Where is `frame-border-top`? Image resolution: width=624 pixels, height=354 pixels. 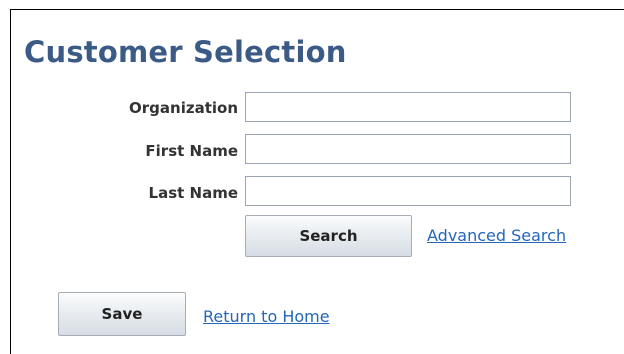 frame-border-top is located at coordinates (317, 9).